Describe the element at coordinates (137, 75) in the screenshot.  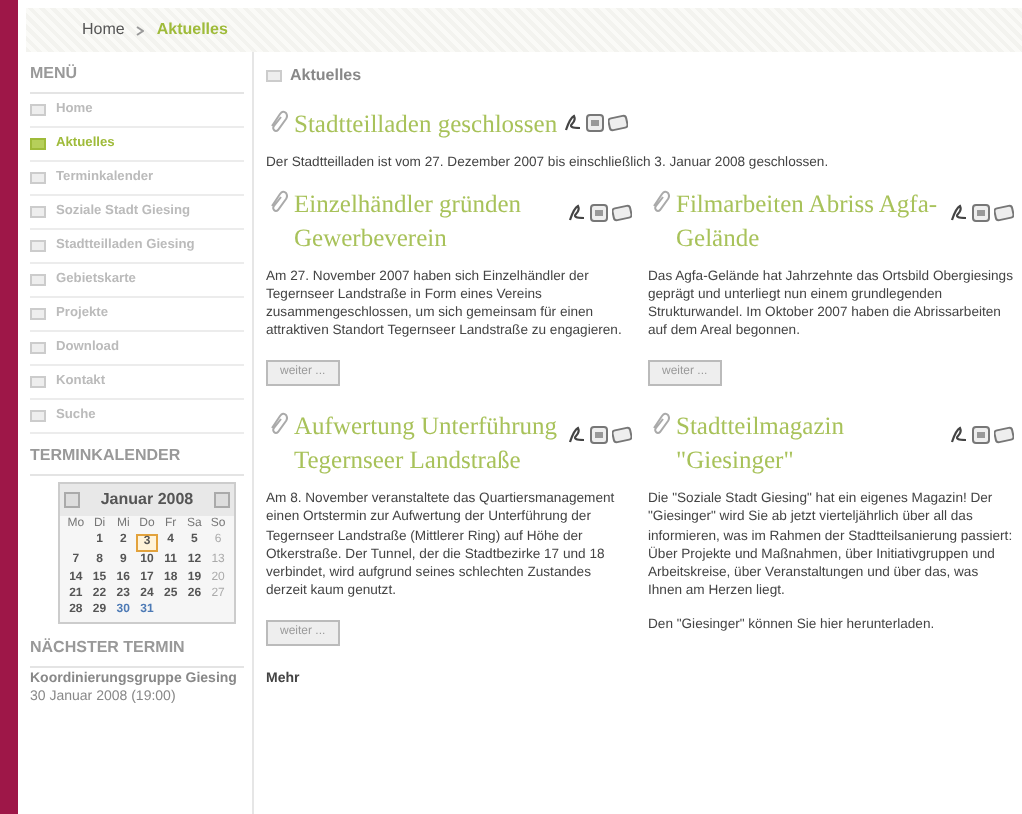
I see `menu-heading: MENÜ` at that location.